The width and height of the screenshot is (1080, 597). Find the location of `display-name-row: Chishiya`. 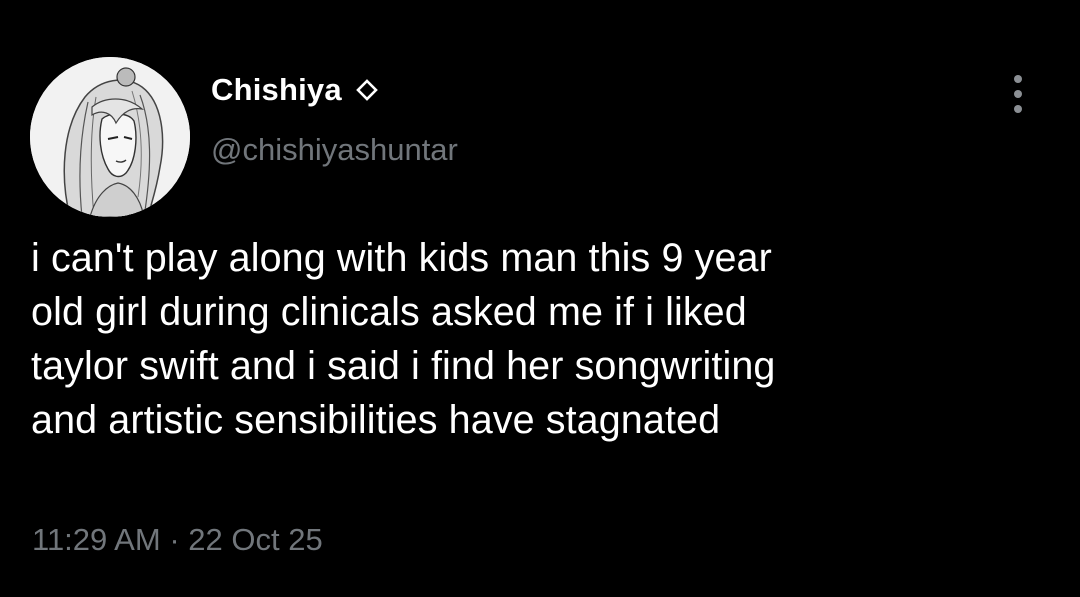

display-name-row: Chishiya is located at coordinates (295, 90).